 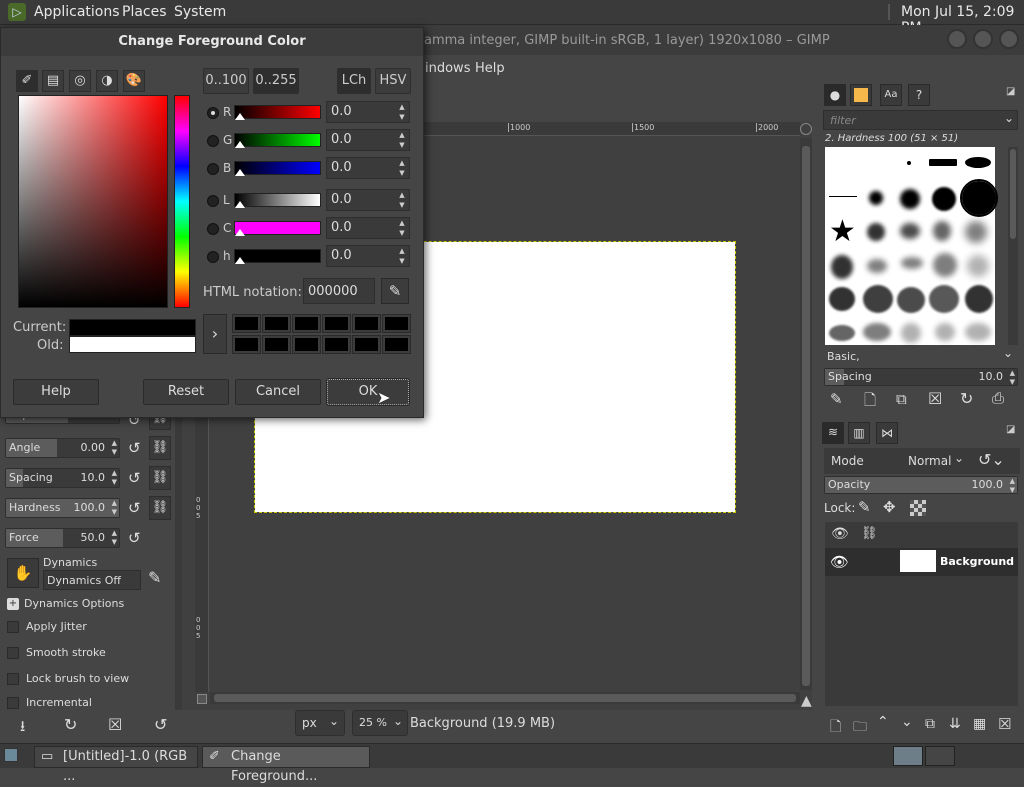 I want to click on delete-icon: ☒, so click(x=115, y=724).